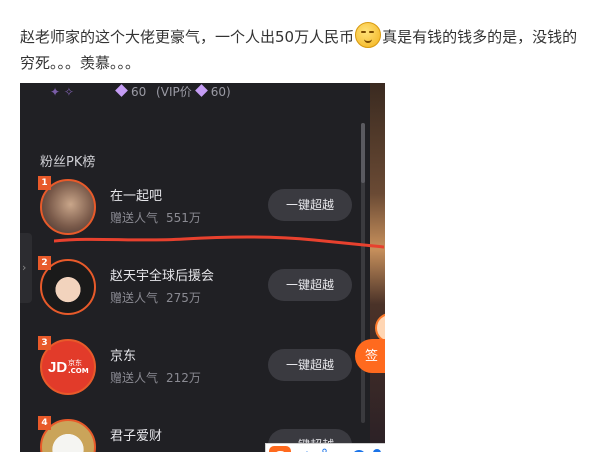 This screenshot has height=465, width=600. Describe the element at coordinates (372, 356) in the screenshot. I see `sign-in-label: 签` at that location.